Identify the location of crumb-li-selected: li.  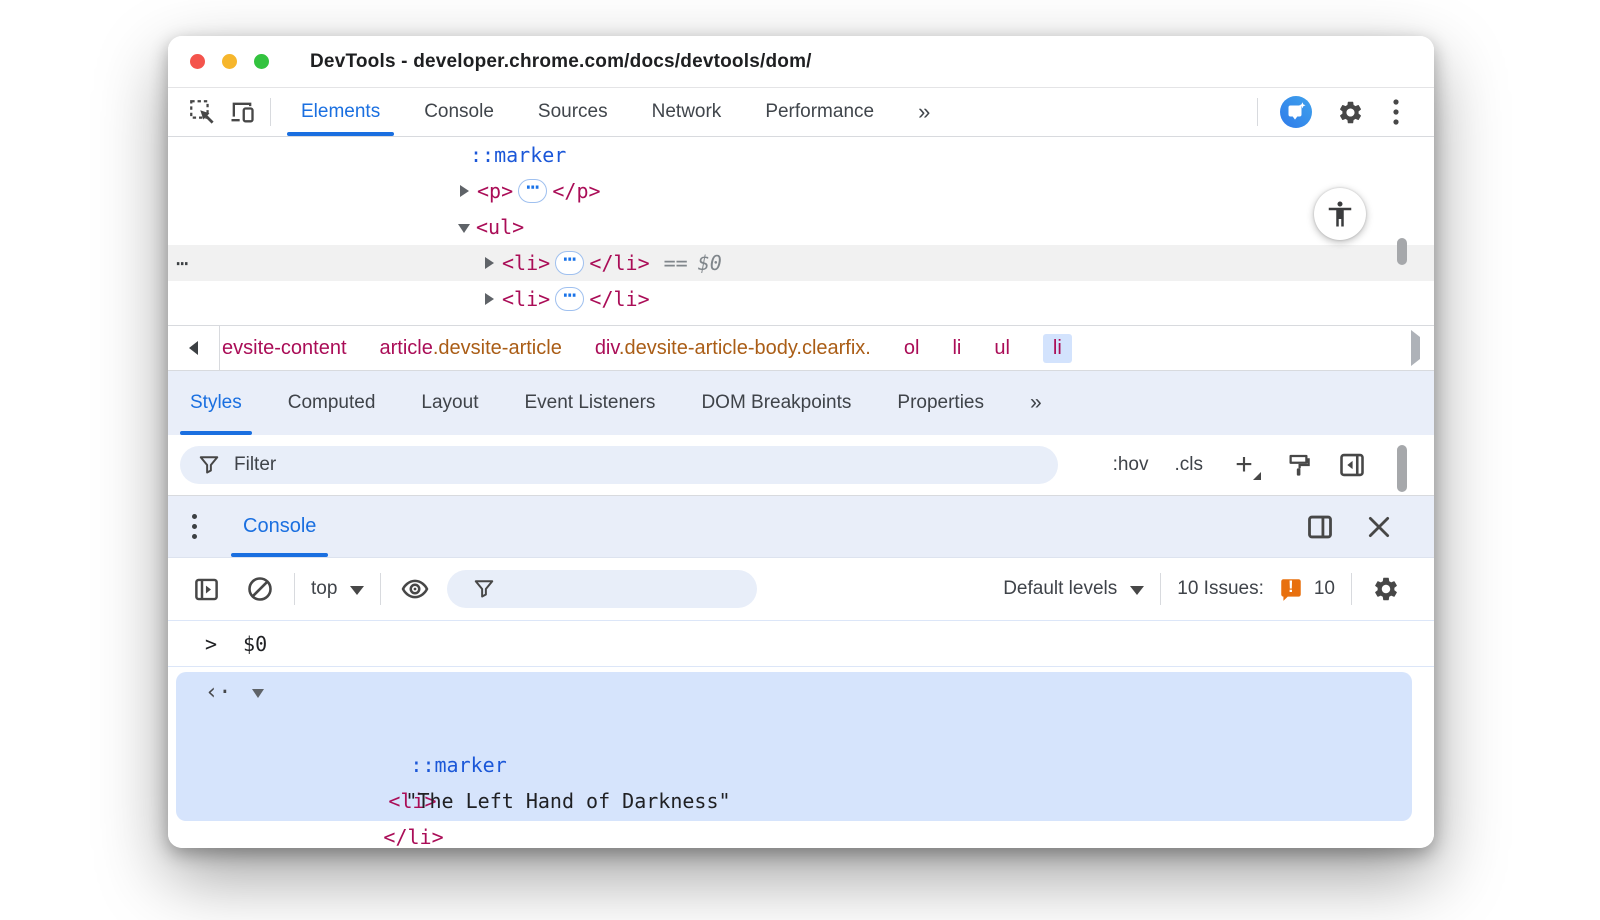
(1057, 348).